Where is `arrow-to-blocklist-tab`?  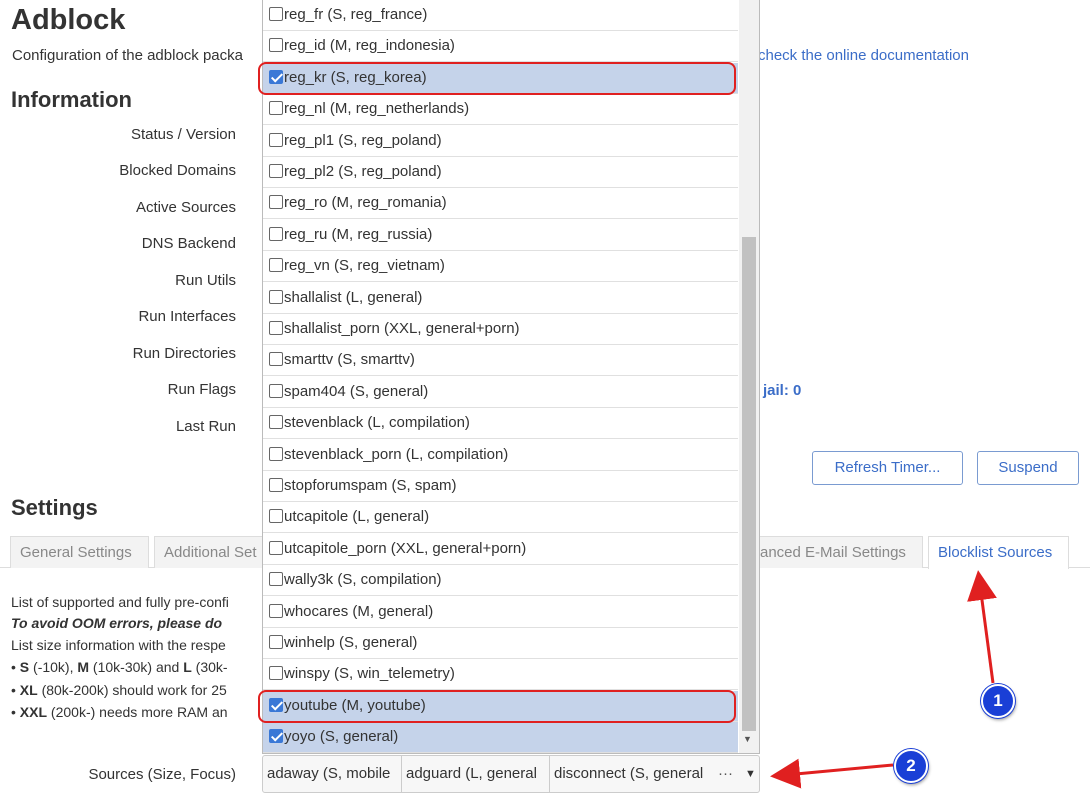
arrow-to-blocklist-tab is located at coordinates (982, 627).